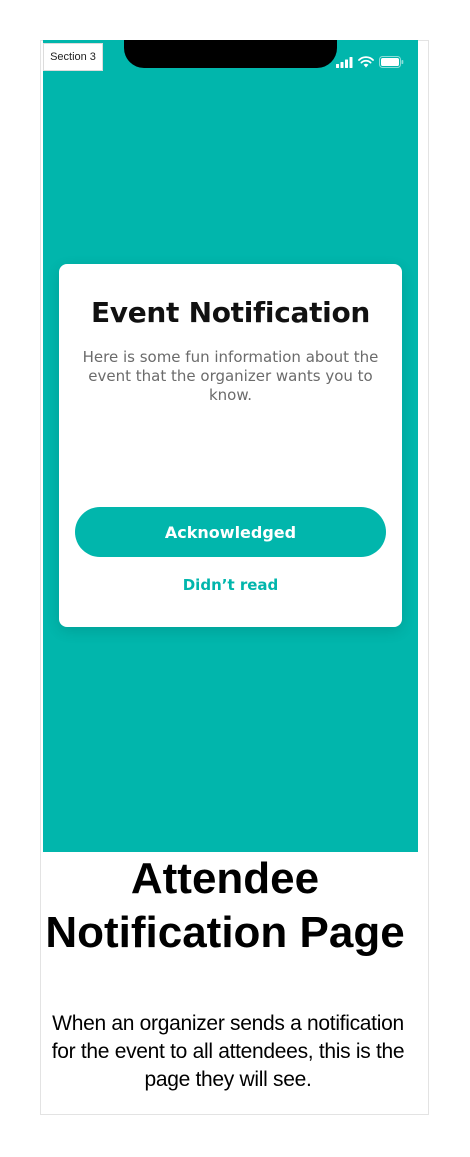 This screenshot has width=470, height=1157. I want to click on status-bar, so click(370, 62).